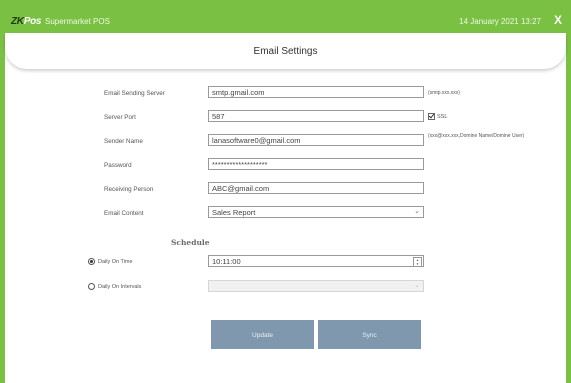 The image size is (571, 383). What do you see at coordinates (442, 116) in the screenshot?
I see `ssl-label: SSL` at bounding box center [442, 116].